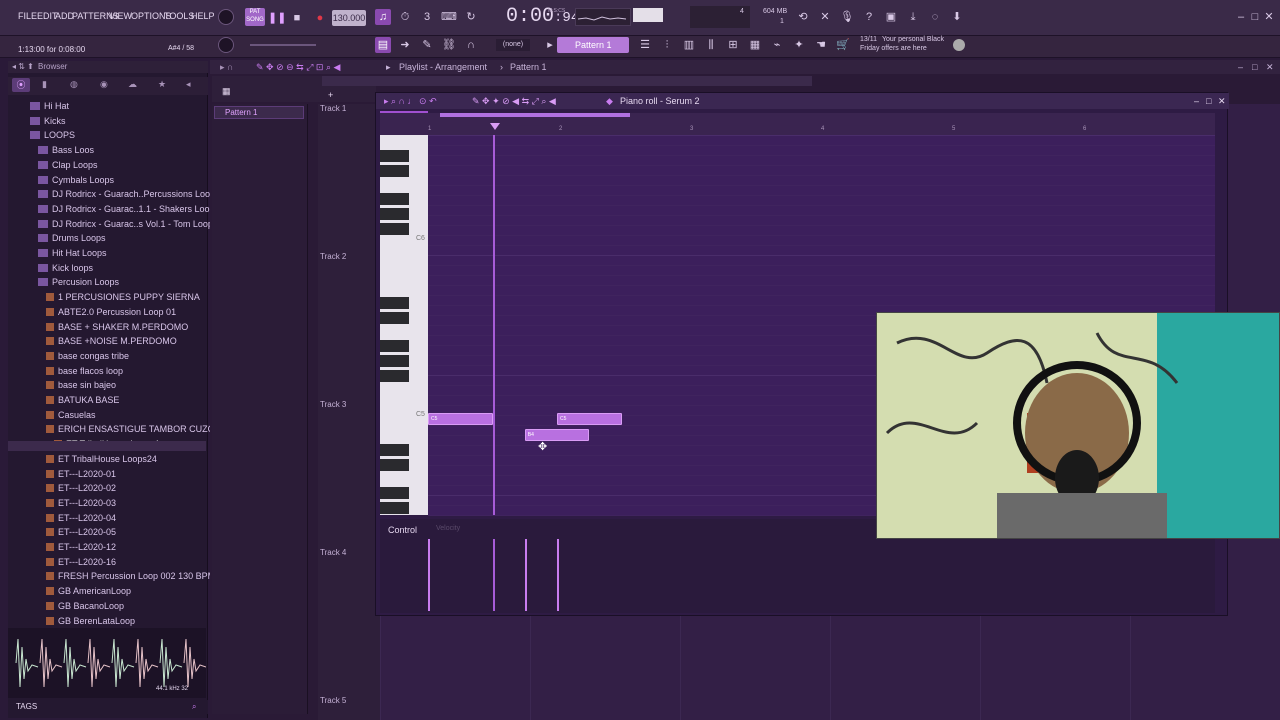 The image size is (1280, 720). I want to click on menu-view: VIEW, so click(120, 16).